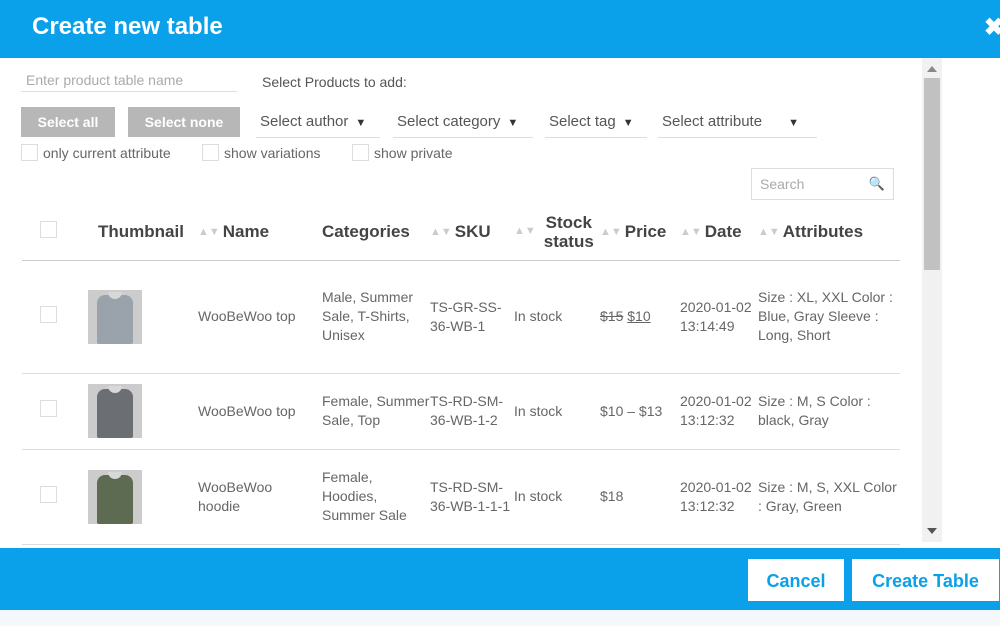 This screenshot has width=1000, height=626. I want to click on table-name-input, so click(129, 80).